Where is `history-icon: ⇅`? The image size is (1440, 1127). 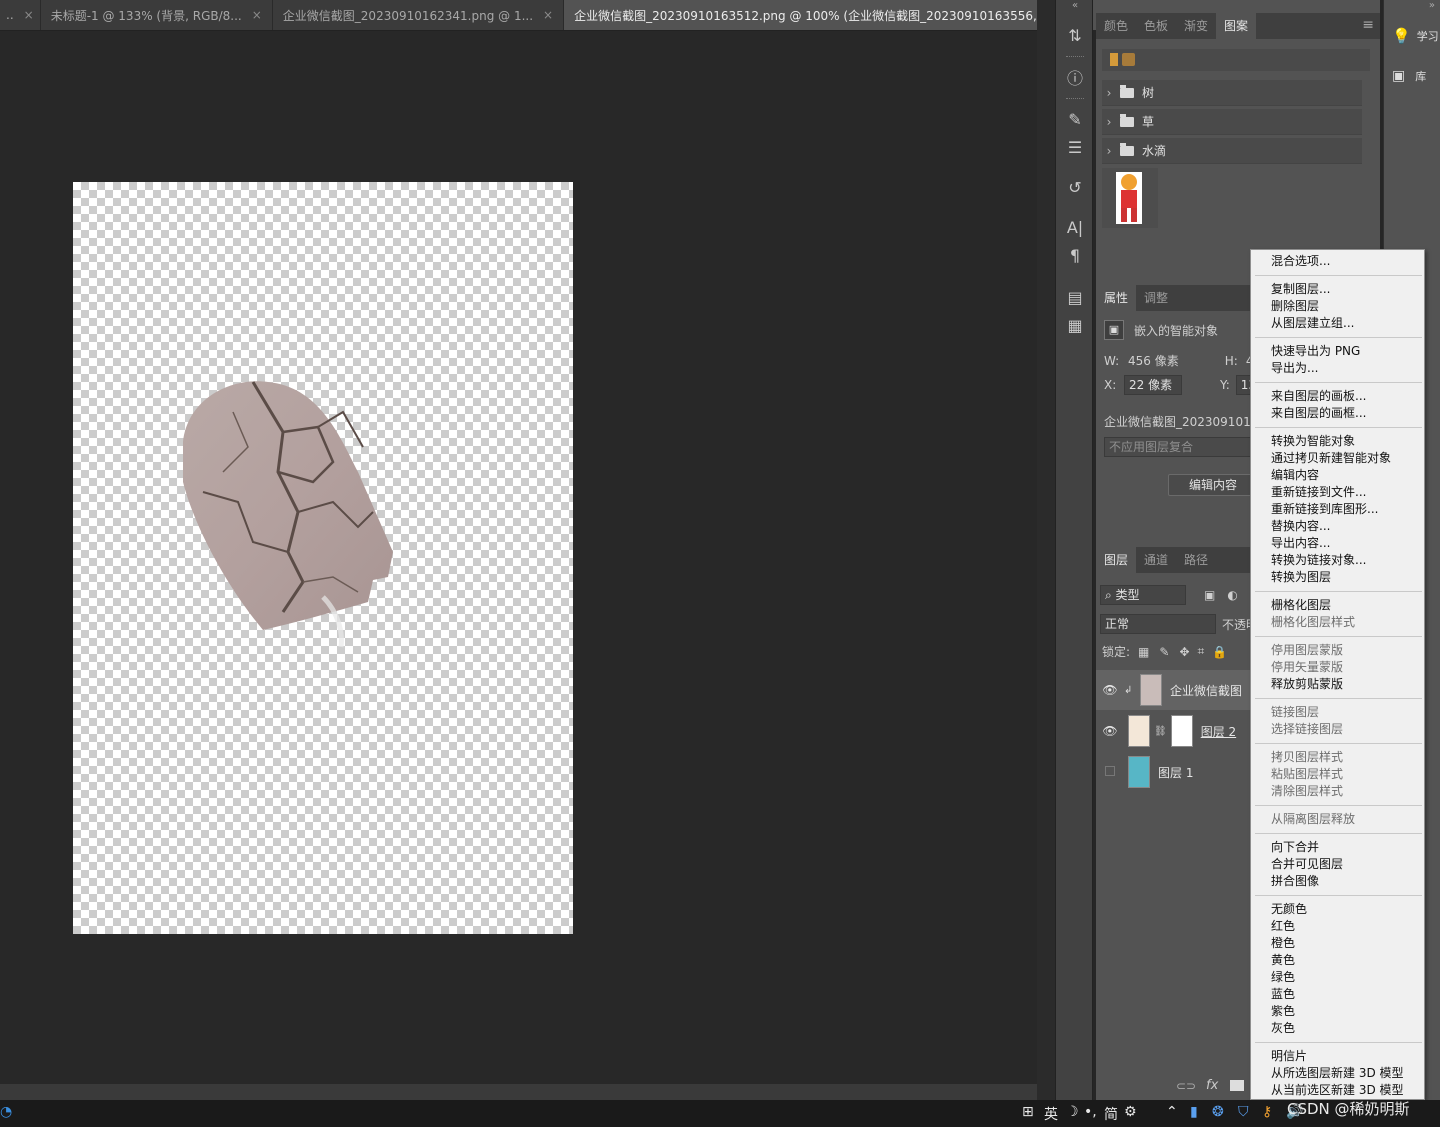 history-icon: ⇅ is located at coordinates (1075, 35).